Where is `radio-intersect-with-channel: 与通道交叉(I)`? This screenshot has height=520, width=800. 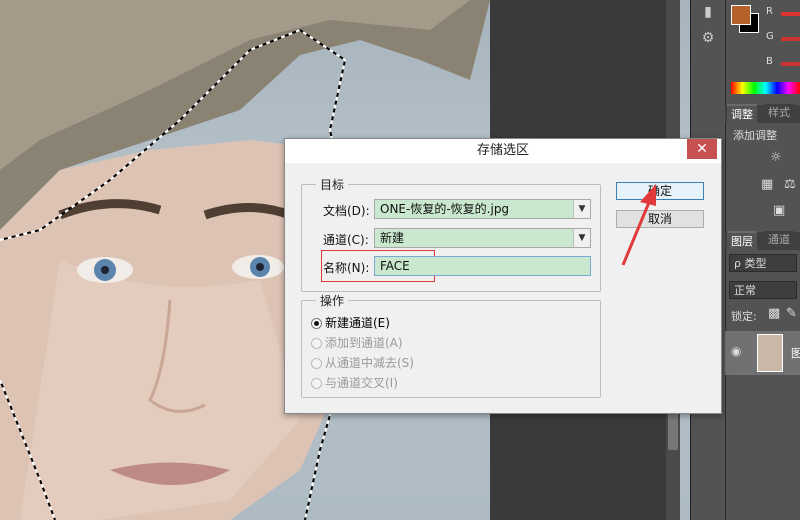
radio-intersect-with-channel: 与通道交叉(I) is located at coordinates (354, 382).